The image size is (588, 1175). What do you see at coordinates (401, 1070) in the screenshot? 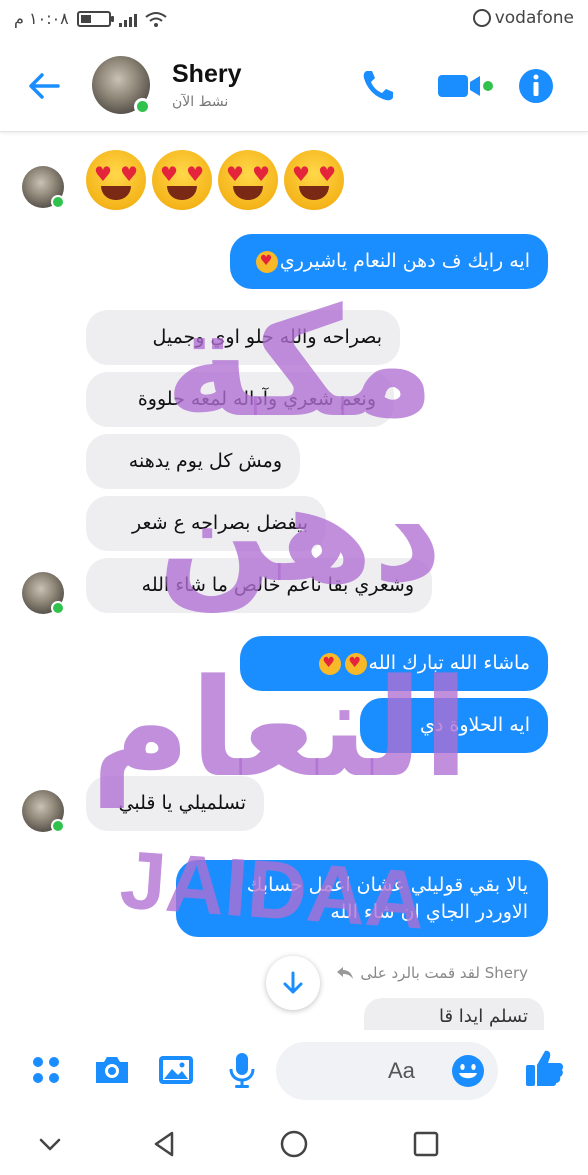
I see `message-input-placeholder: Aa` at bounding box center [401, 1070].